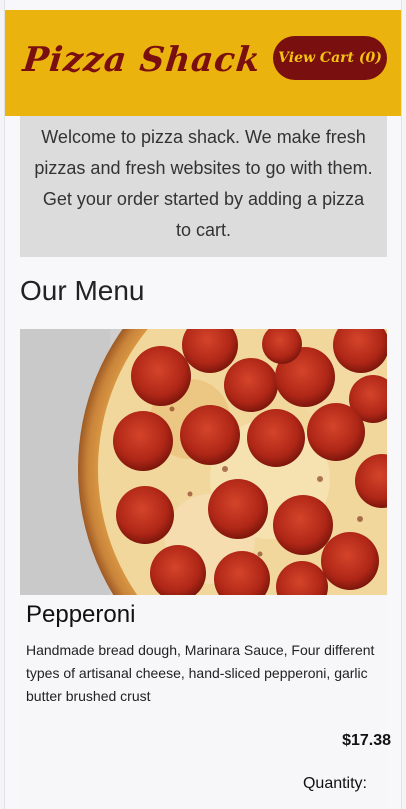 The image size is (406, 809). Describe the element at coordinates (142, 60) in the screenshot. I see `brand-logo: Pizza Shack` at that location.